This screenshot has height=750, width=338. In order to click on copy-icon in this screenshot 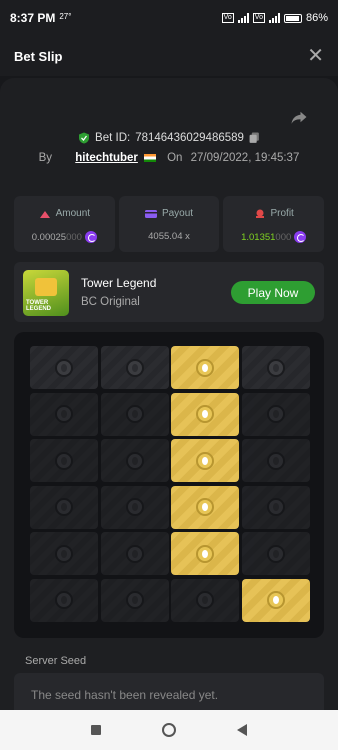, I will do `click(254, 138)`.